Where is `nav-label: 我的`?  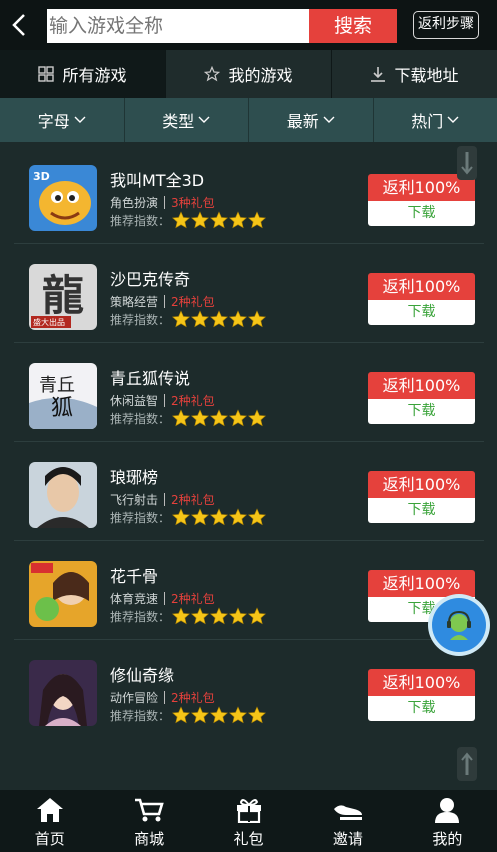
nav-label: 我的 is located at coordinates (447, 839).